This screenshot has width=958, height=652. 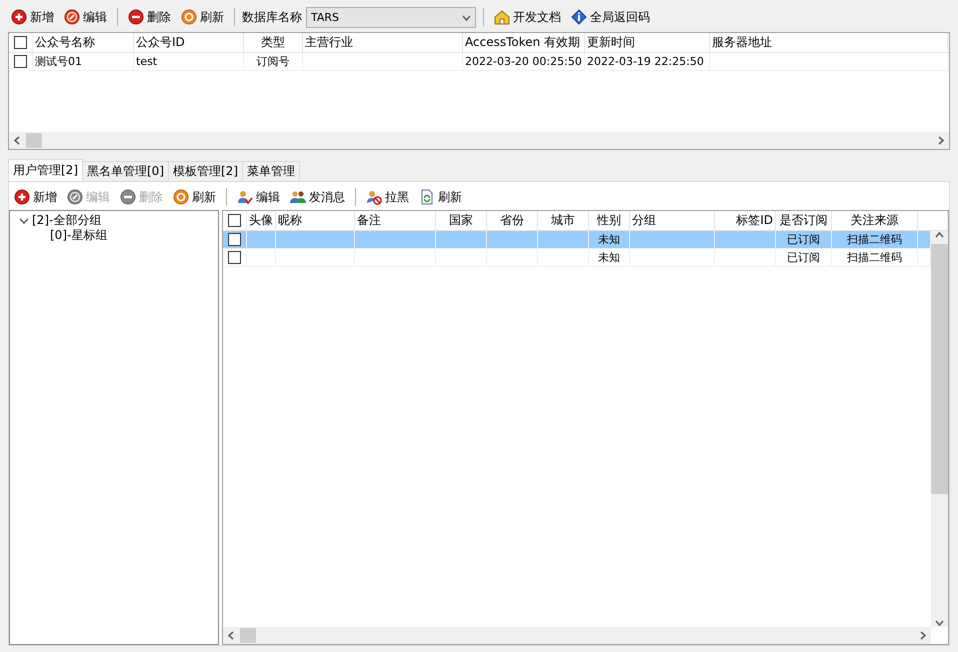 What do you see at coordinates (609, 220) in the screenshot?
I see `column-header: 性别` at bounding box center [609, 220].